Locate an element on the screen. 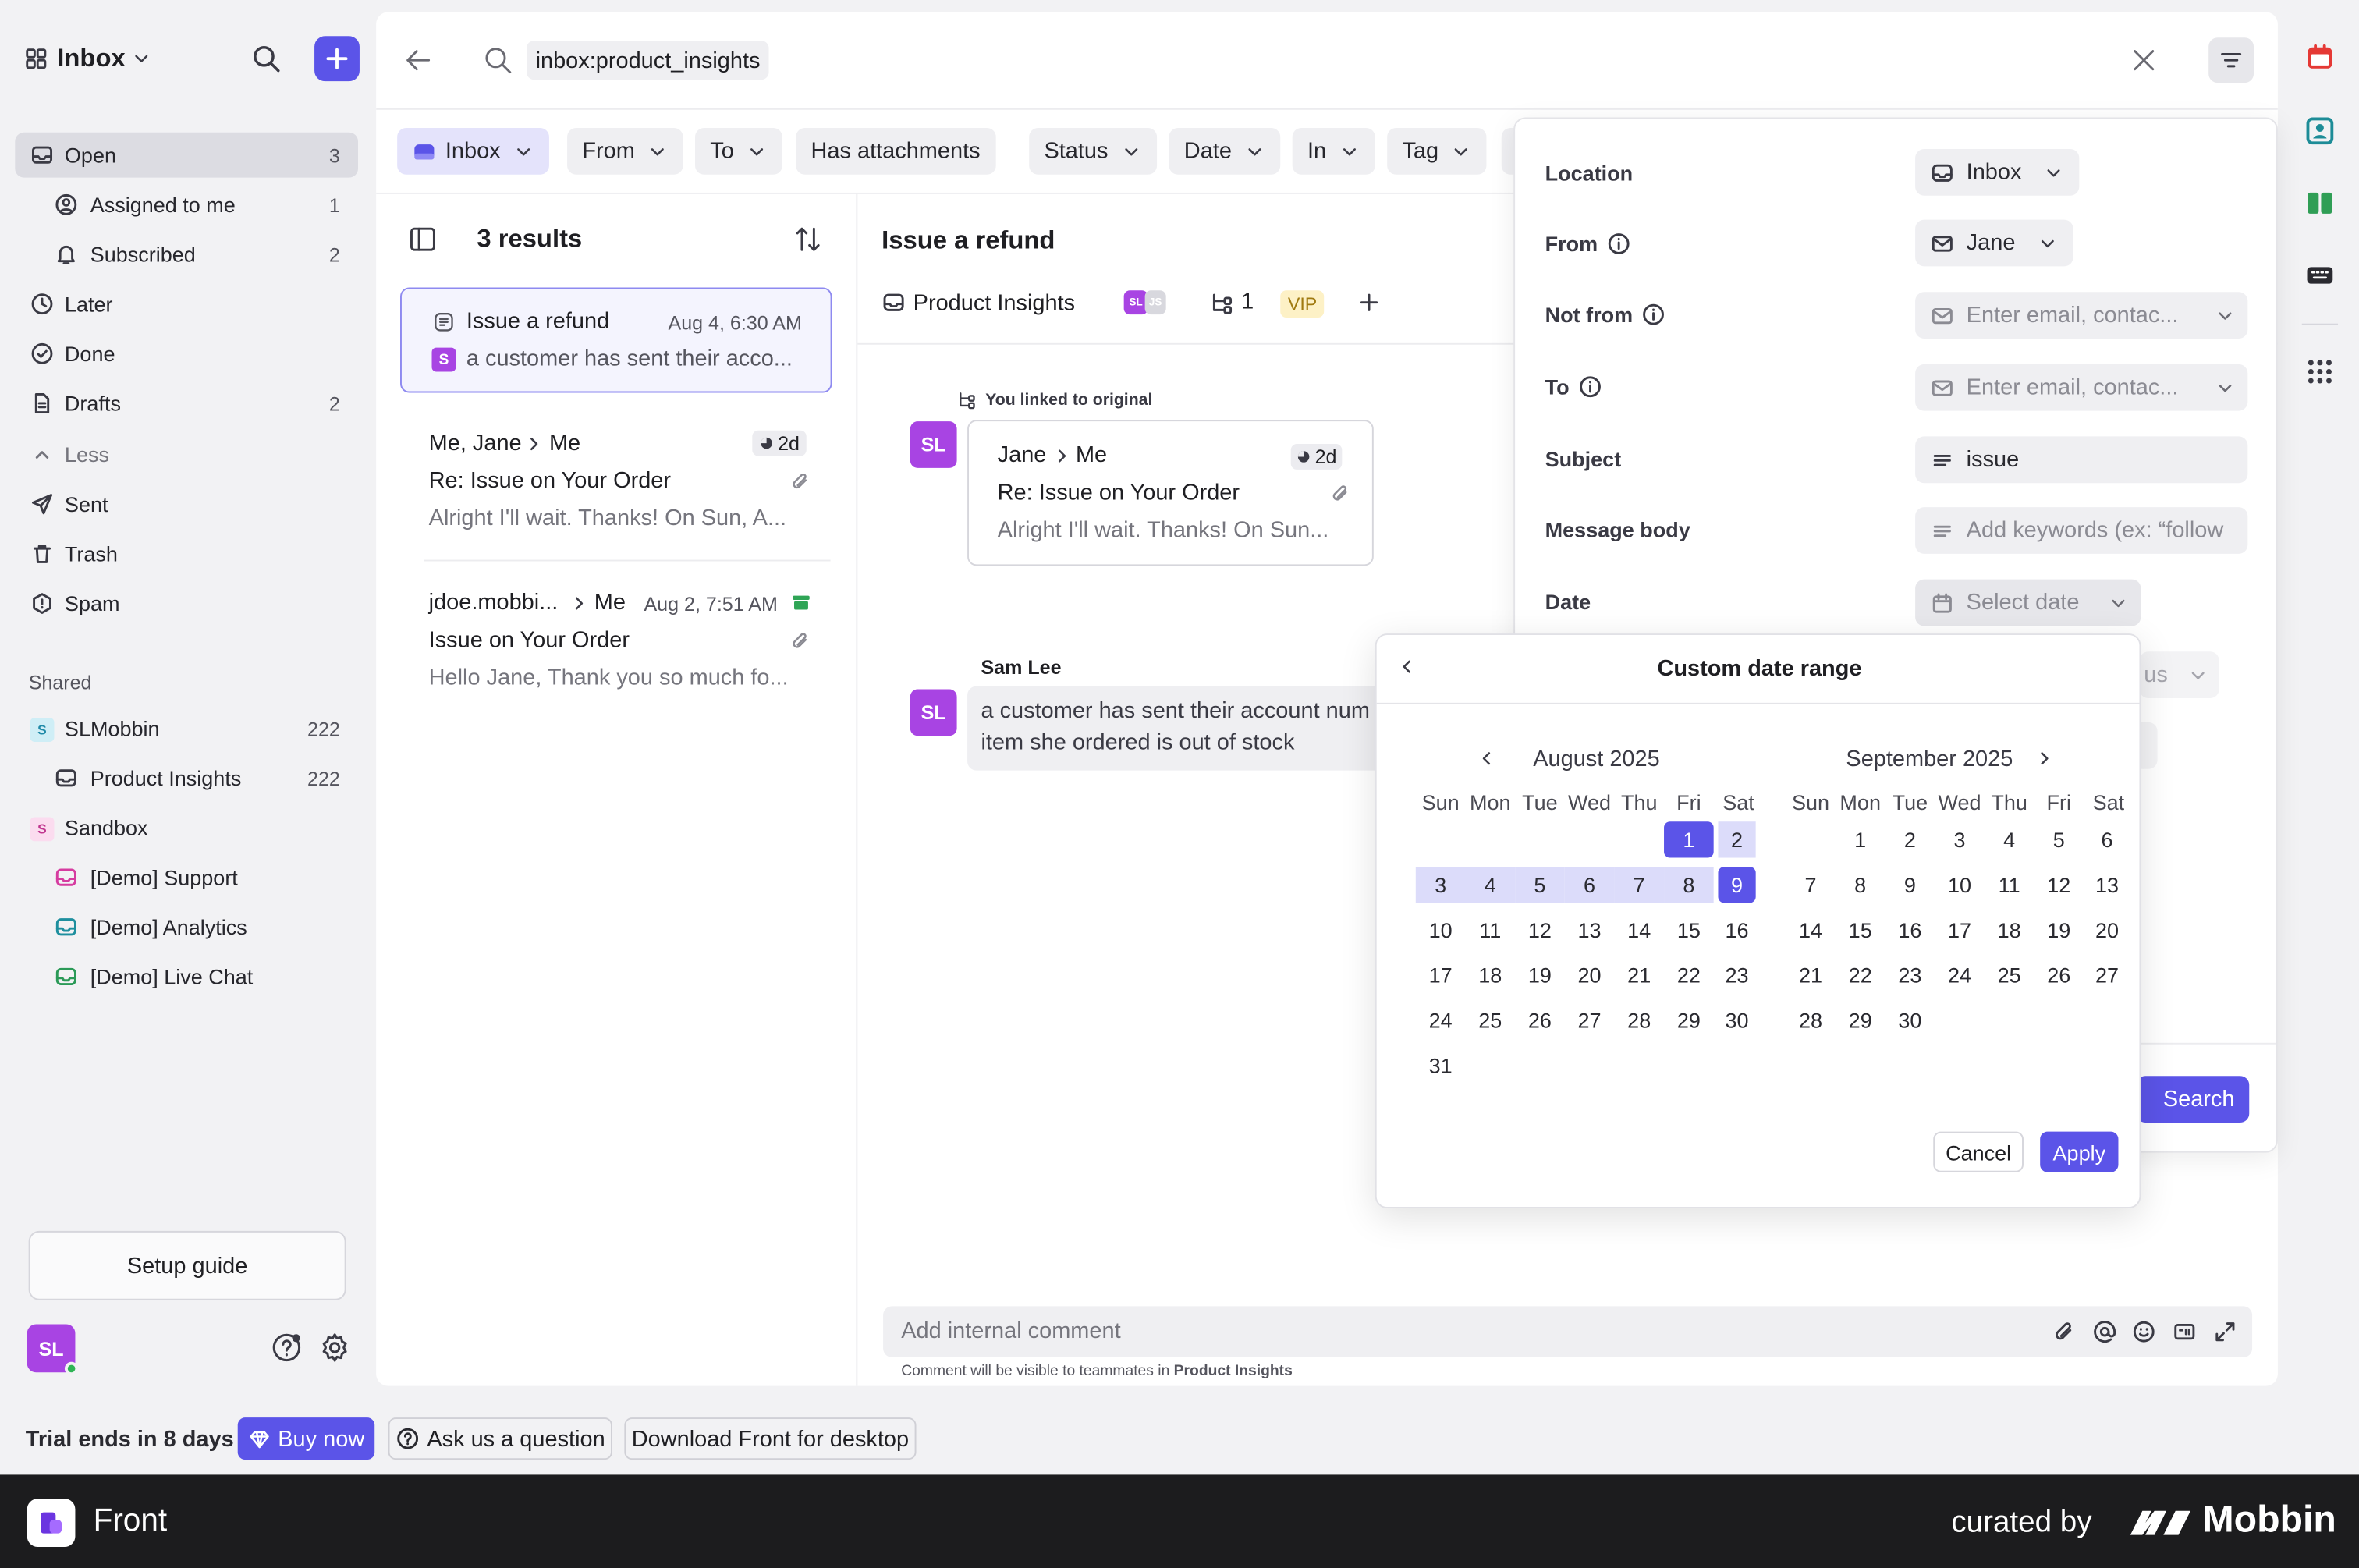 The image size is (2359, 1568). sidebar-item-sent: Sent is located at coordinates (186, 504).